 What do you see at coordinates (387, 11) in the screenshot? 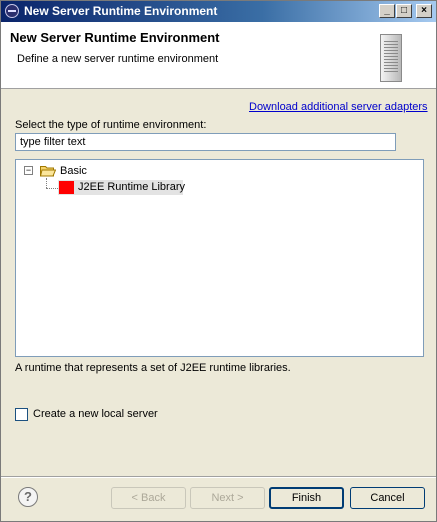
I see `minimize-button: _` at bounding box center [387, 11].